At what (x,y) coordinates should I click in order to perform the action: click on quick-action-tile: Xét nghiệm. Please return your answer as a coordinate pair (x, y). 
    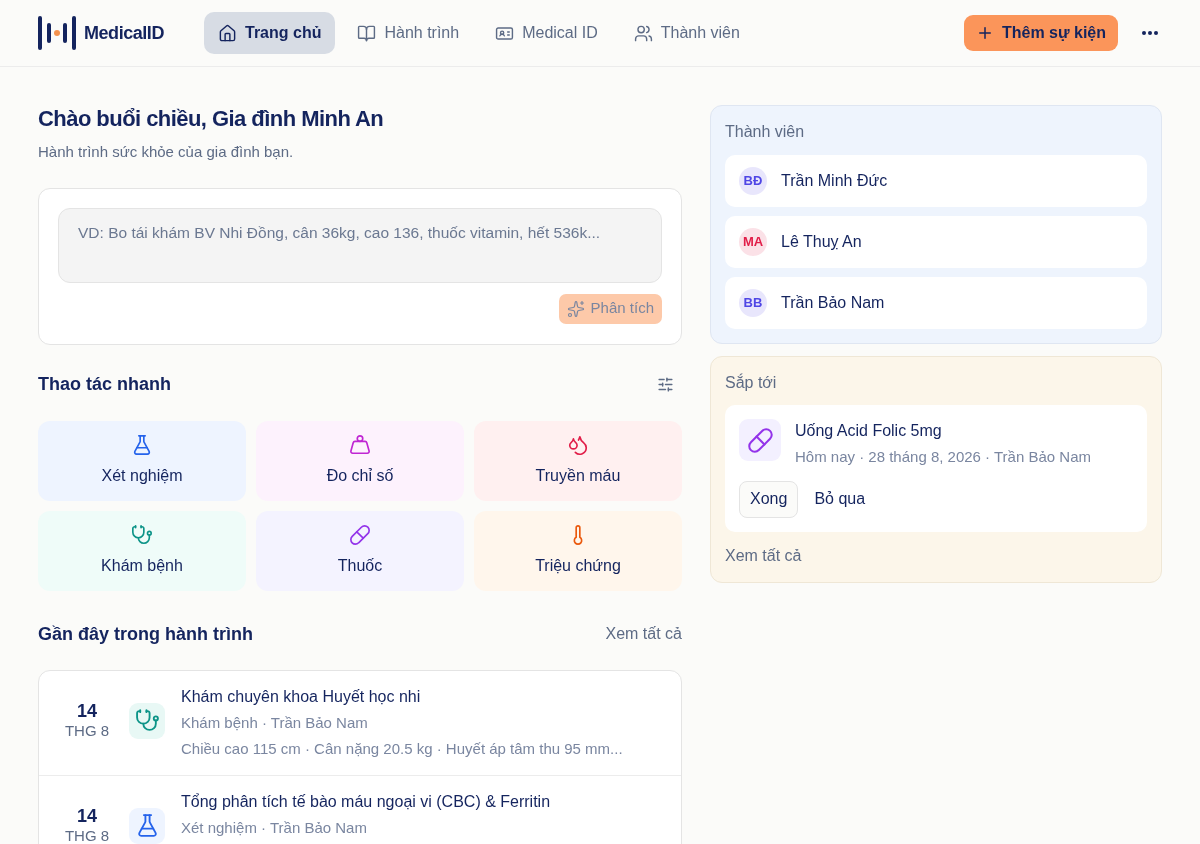
    Looking at the image, I should click on (142, 460).